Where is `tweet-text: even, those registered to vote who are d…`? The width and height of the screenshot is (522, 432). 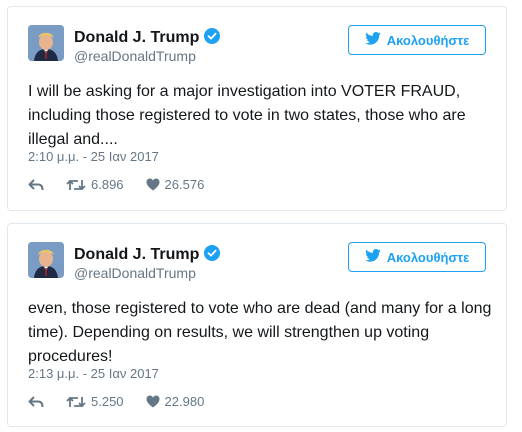 tweet-text: even, those registered to vote who are d… is located at coordinates (260, 332).